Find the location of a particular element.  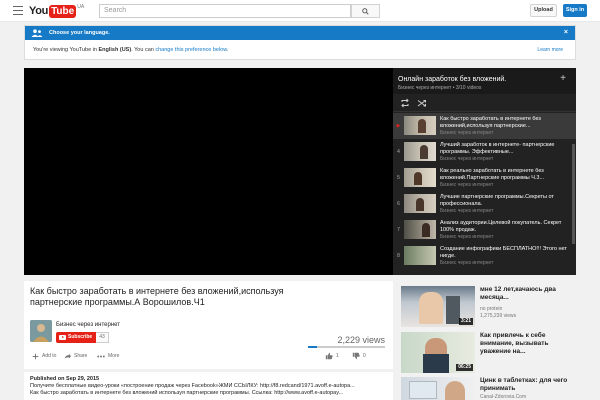

banner-text-prefix: You're viewing YouTube in is located at coordinates (66, 50).